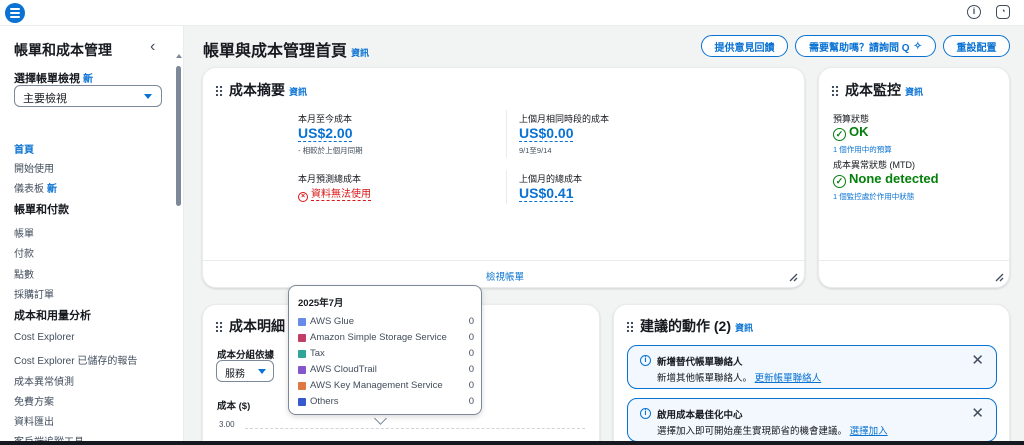 This screenshot has height=445, width=1024. What do you see at coordinates (24, 232) in the screenshot?
I see `sidebar-item-bills: 帳單` at bounding box center [24, 232].